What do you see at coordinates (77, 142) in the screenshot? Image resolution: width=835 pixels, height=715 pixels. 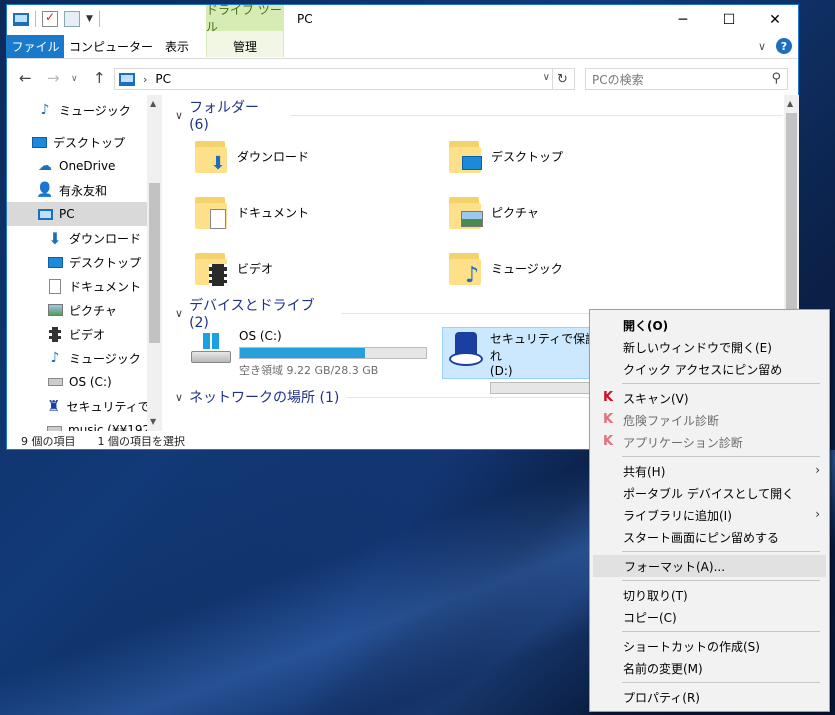 I see `nav-item-desktop-root: デスクトップ` at bounding box center [77, 142].